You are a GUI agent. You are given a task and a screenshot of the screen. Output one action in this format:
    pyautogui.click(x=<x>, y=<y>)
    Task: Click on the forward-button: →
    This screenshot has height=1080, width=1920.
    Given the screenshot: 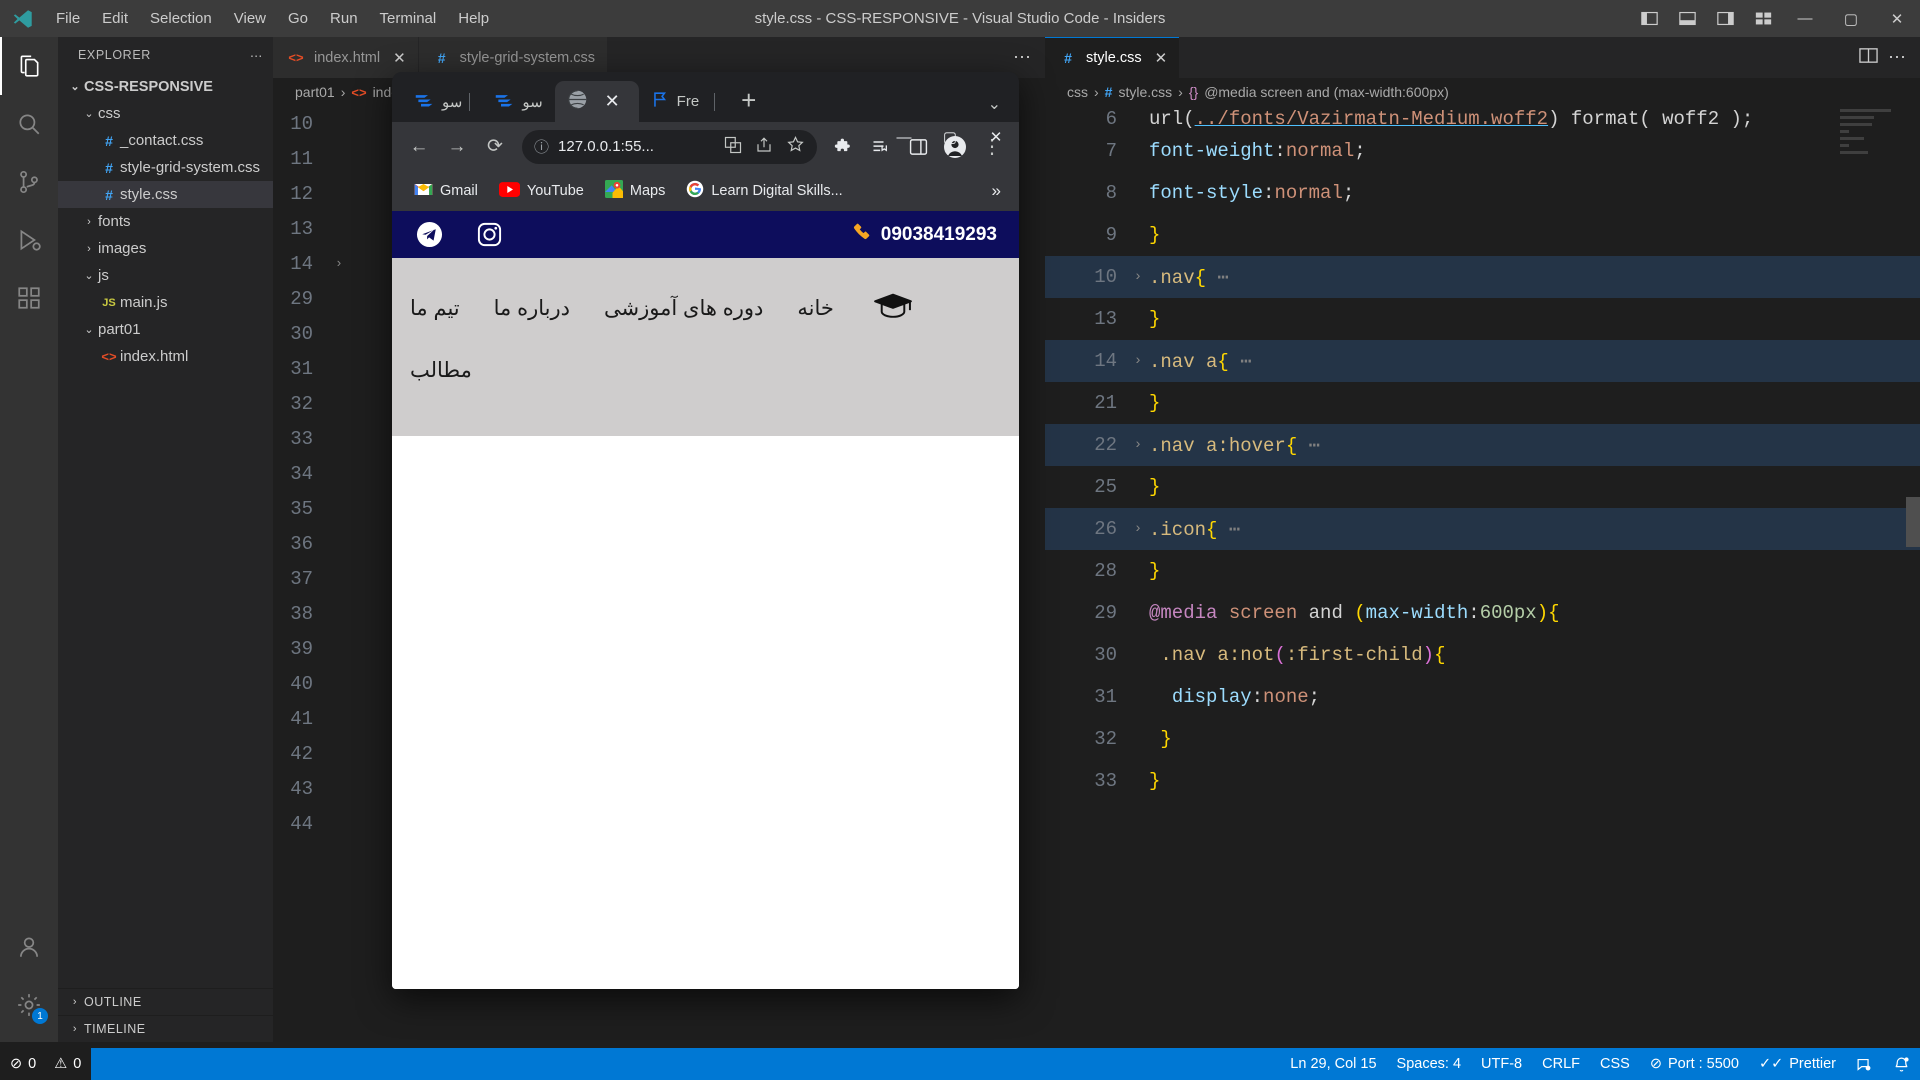 What is the action you would take?
    pyautogui.click(x=457, y=147)
    